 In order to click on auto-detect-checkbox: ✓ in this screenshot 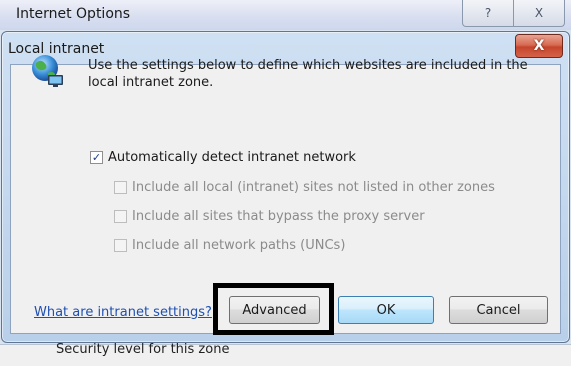, I will do `click(96, 157)`.